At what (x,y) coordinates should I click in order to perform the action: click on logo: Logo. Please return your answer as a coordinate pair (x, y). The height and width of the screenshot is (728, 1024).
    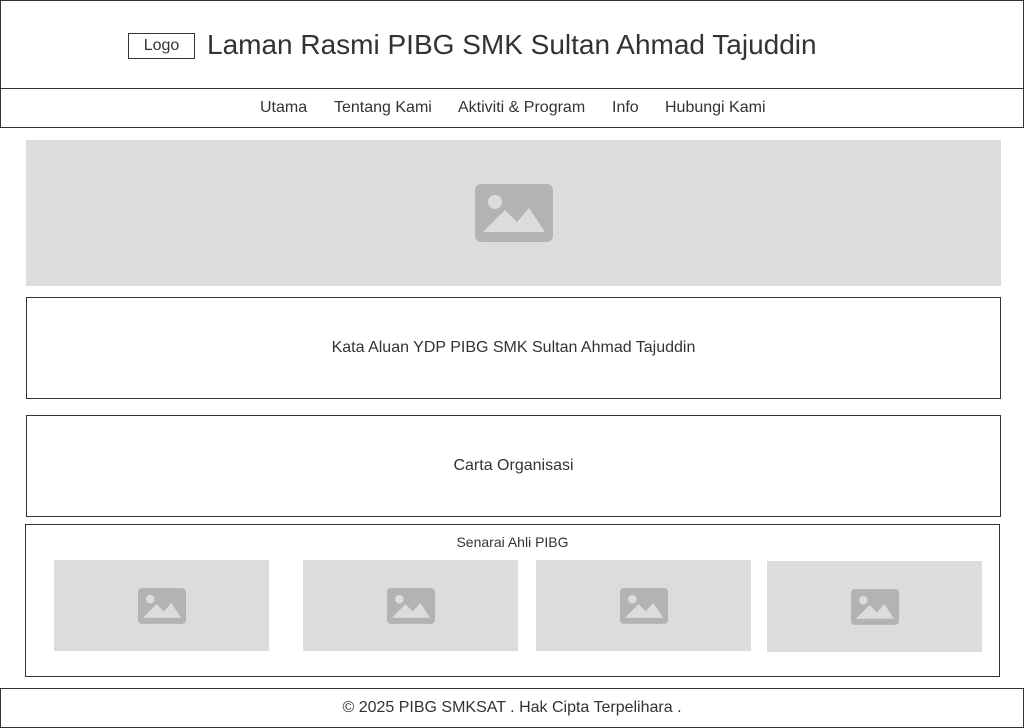
    Looking at the image, I should click on (161, 46).